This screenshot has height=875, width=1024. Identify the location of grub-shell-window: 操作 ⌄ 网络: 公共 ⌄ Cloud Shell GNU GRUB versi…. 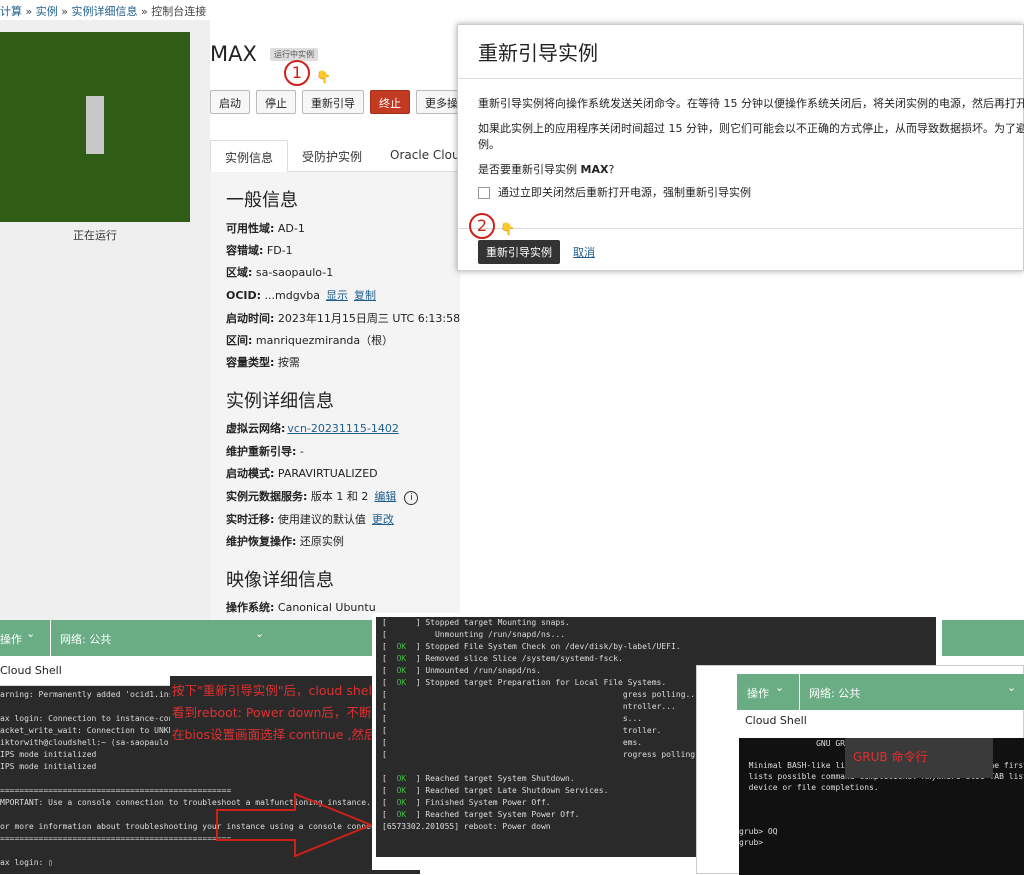
(860, 770).